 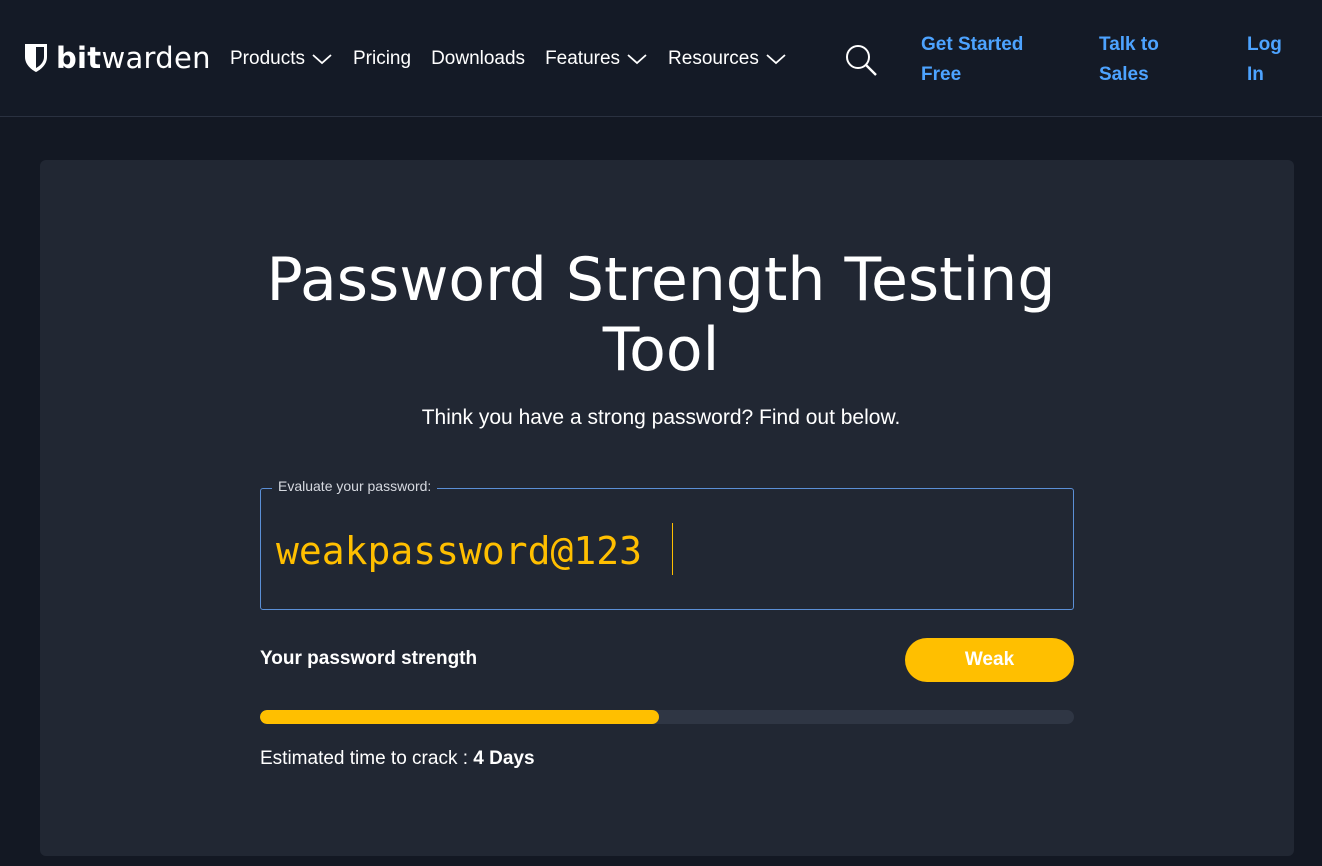 What do you see at coordinates (156, 57) in the screenshot?
I see `brand-rest: warden` at bounding box center [156, 57].